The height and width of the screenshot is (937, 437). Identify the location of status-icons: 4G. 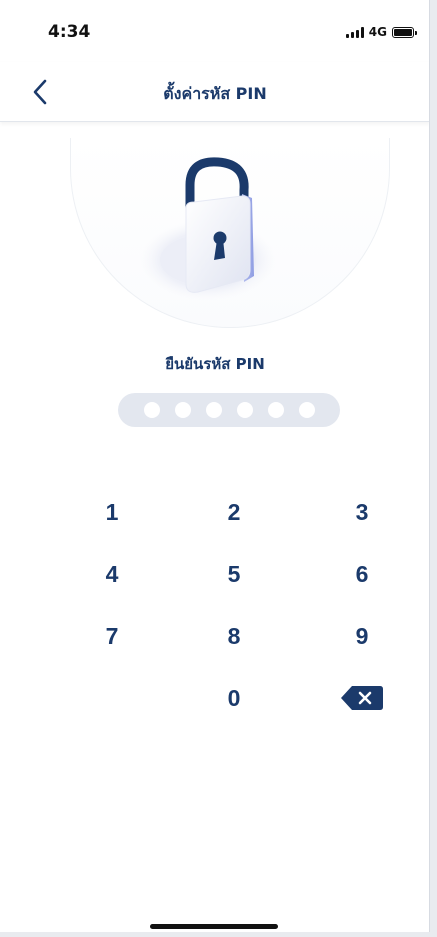
(381, 32).